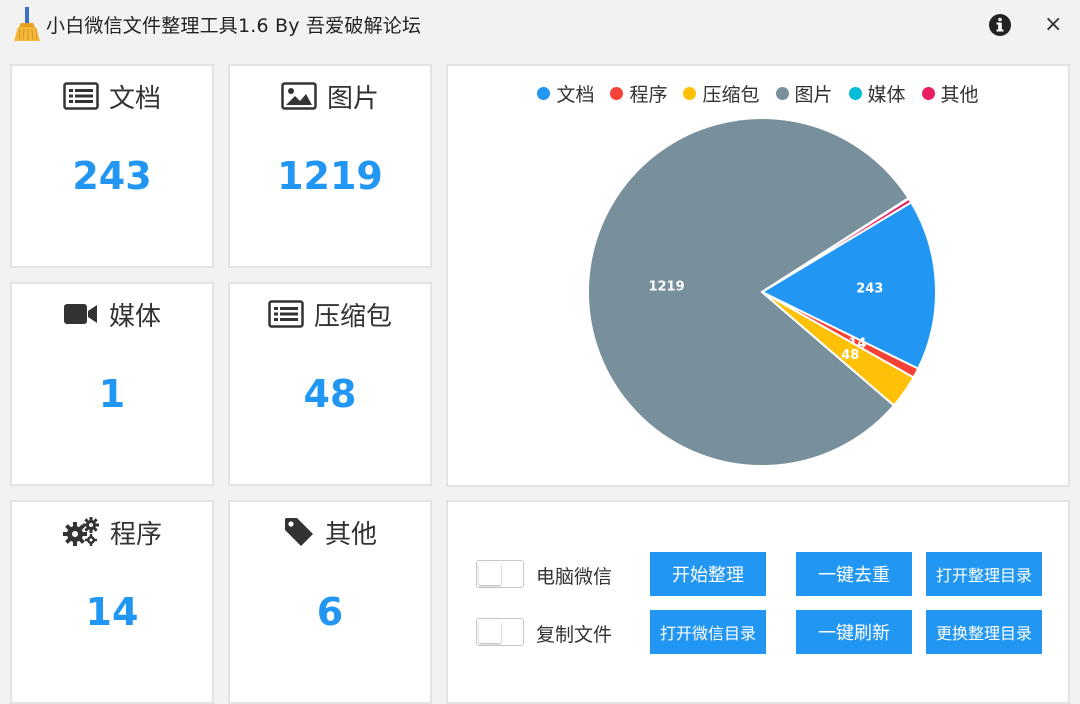  I want to click on stat-label: 图片, so click(352, 98).